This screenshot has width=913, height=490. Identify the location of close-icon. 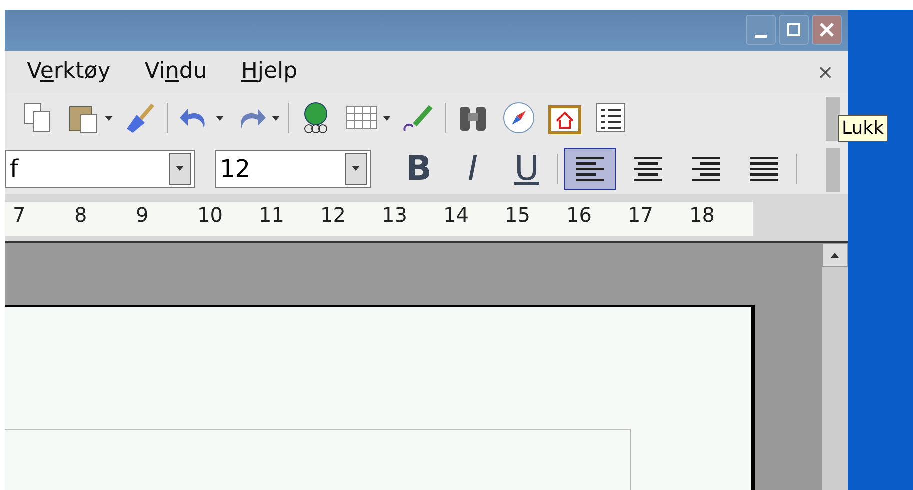
(827, 30).